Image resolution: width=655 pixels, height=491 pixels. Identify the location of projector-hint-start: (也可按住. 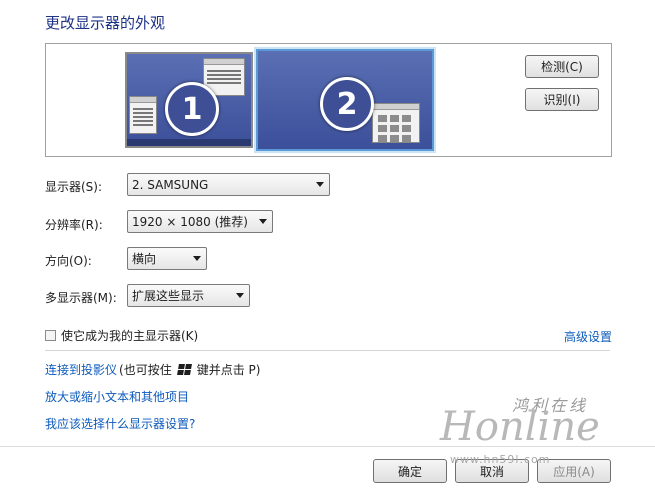
(145, 370).